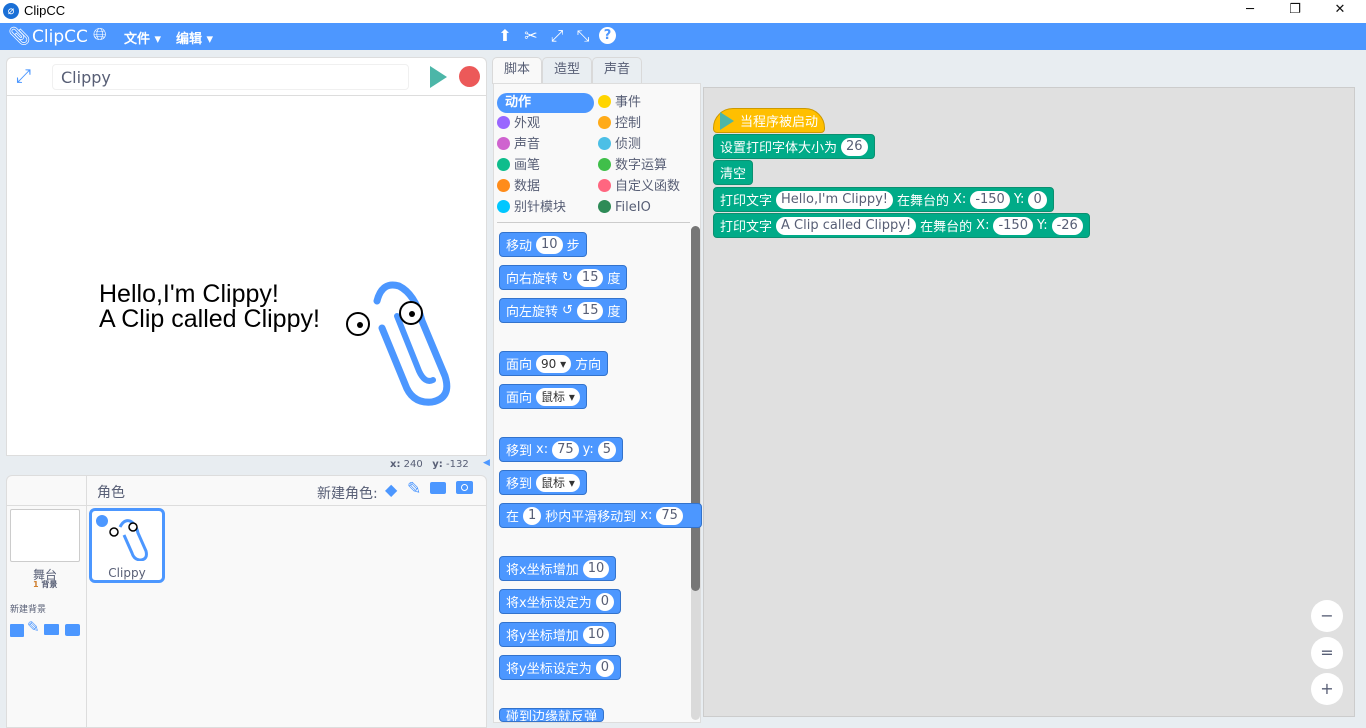 This screenshot has width=1366, height=728. What do you see at coordinates (779, 122) in the screenshot?
I see `block-label: 当程序被启动` at bounding box center [779, 122].